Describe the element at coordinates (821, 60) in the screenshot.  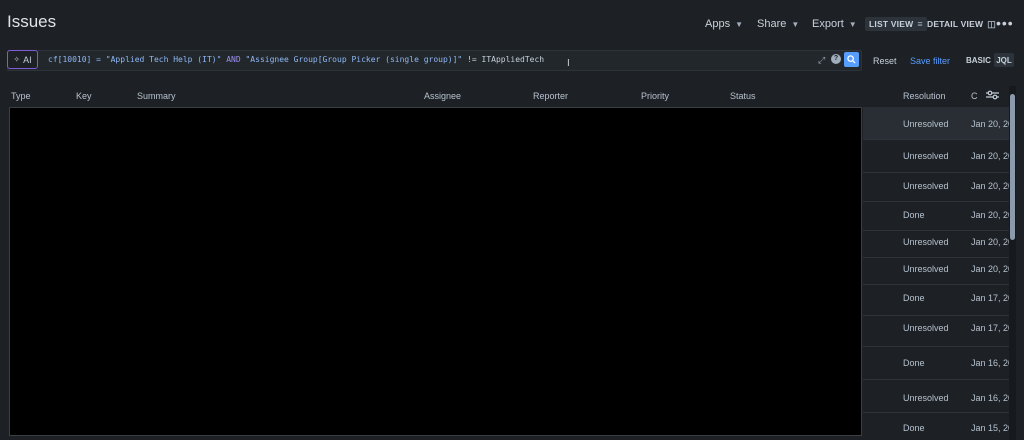
I see `expand-icon: ⤢` at that location.